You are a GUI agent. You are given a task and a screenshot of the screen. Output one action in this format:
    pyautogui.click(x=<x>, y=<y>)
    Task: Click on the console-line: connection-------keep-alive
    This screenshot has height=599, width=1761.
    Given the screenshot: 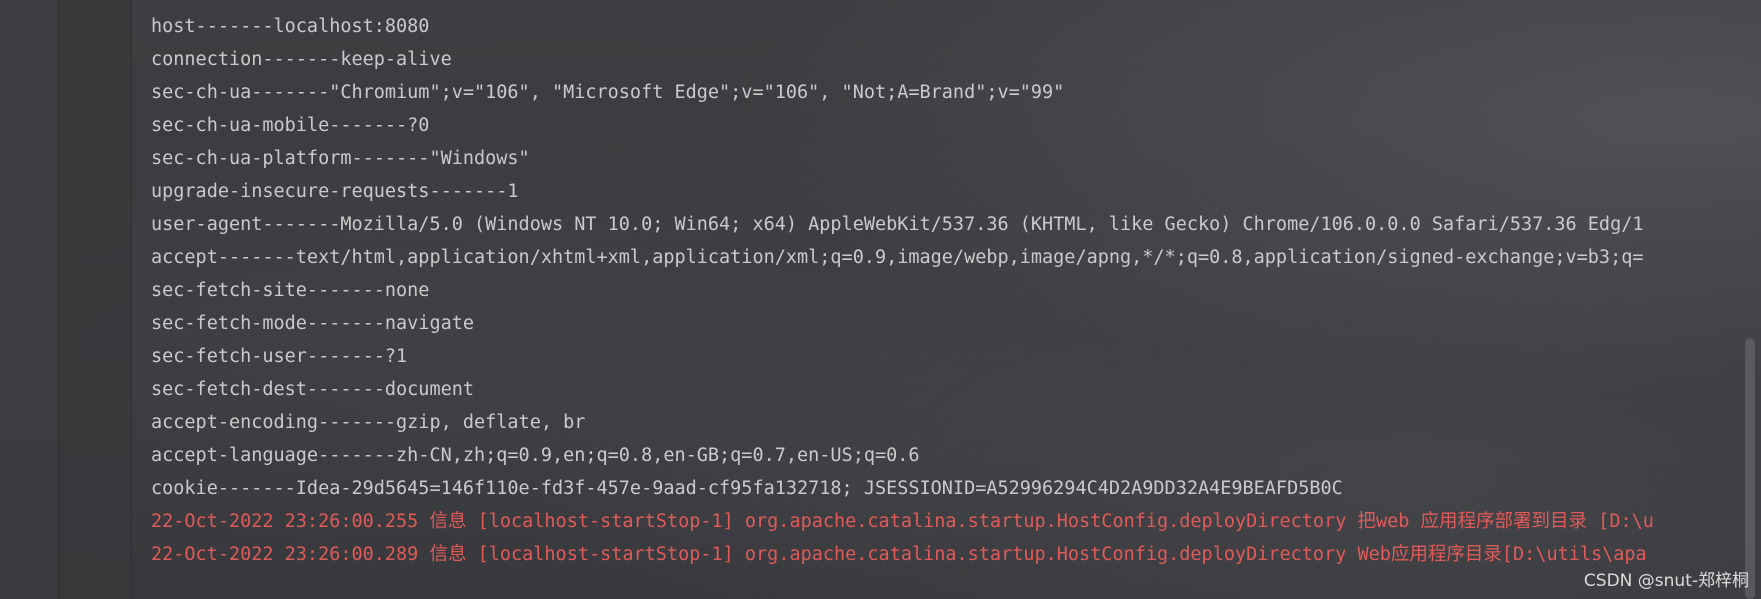 What is the action you would take?
    pyautogui.click(x=301, y=59)
    